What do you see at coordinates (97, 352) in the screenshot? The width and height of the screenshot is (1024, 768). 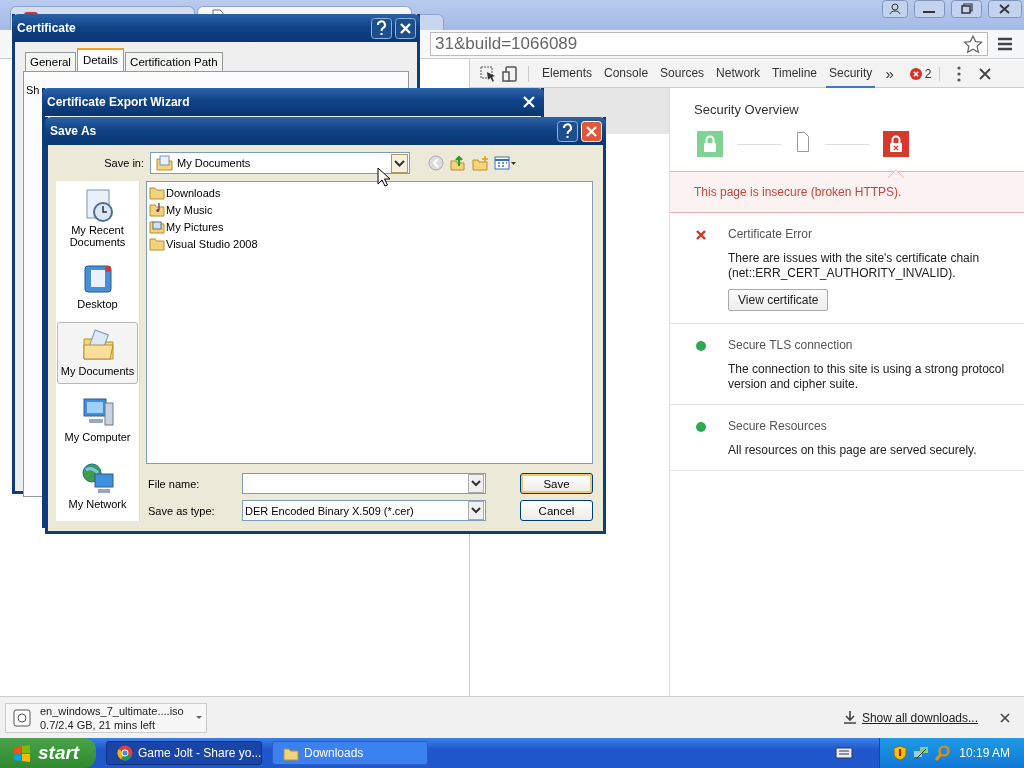 I see `places-item: My Documents` at bounding box center [97, 352].